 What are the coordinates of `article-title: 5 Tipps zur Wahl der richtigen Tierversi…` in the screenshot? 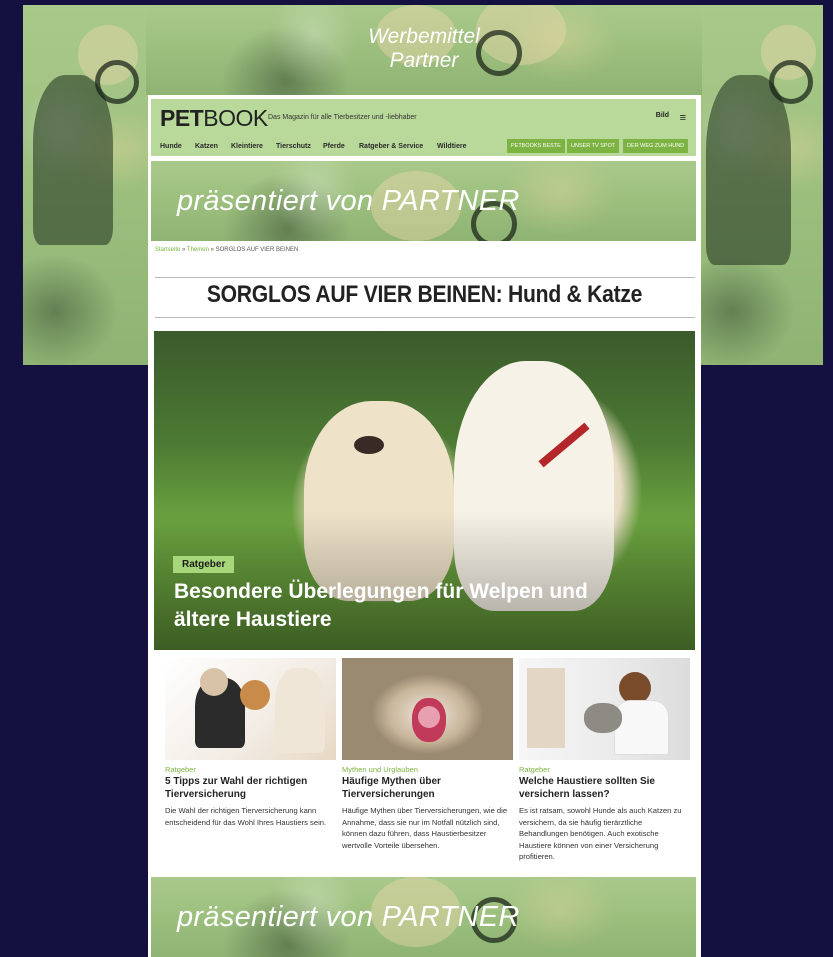 It's located at (250, 788).